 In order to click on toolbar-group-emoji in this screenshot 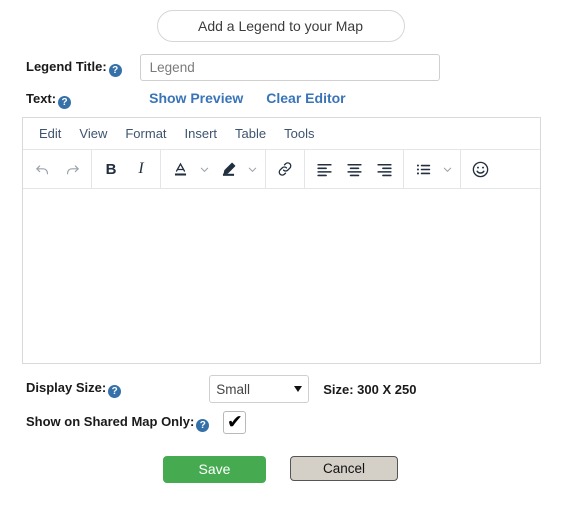, I will do `click(480, 169)`.